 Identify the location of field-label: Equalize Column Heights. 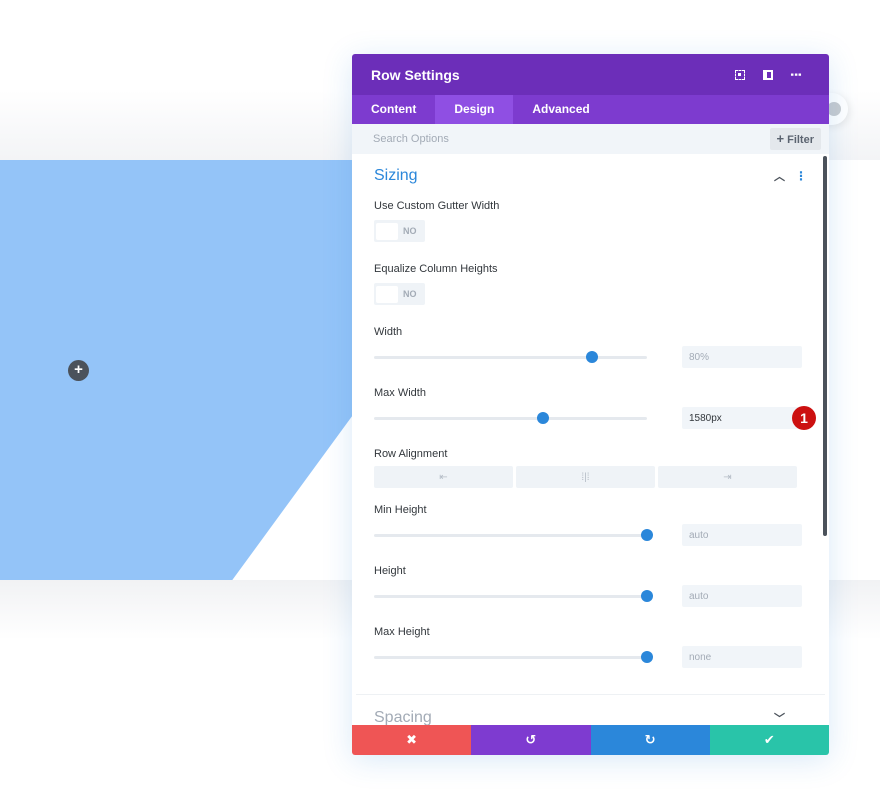
(436, 269).